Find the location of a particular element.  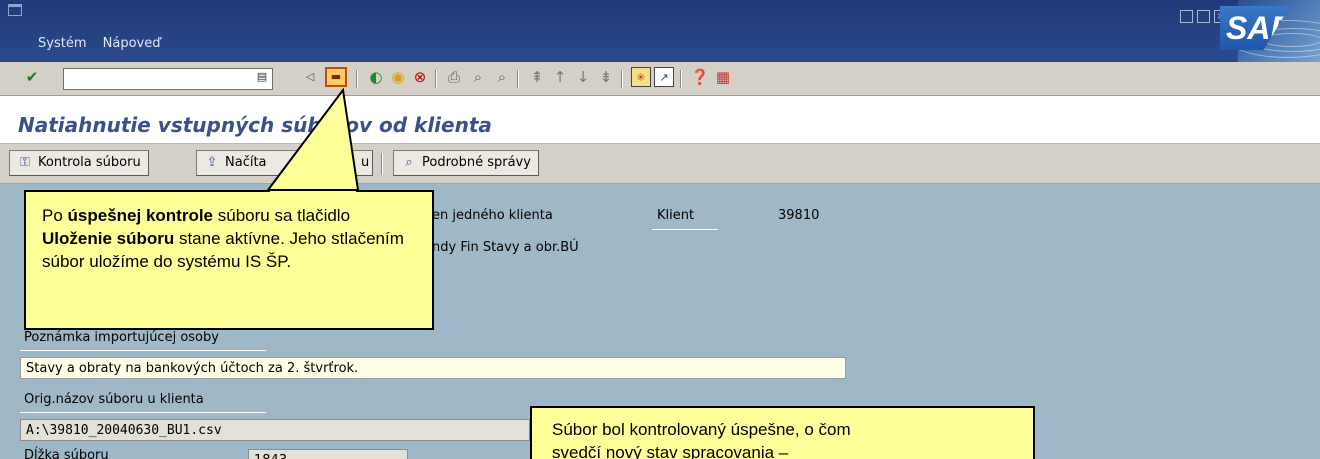

callout-joint is located at coordinates (313, 192).